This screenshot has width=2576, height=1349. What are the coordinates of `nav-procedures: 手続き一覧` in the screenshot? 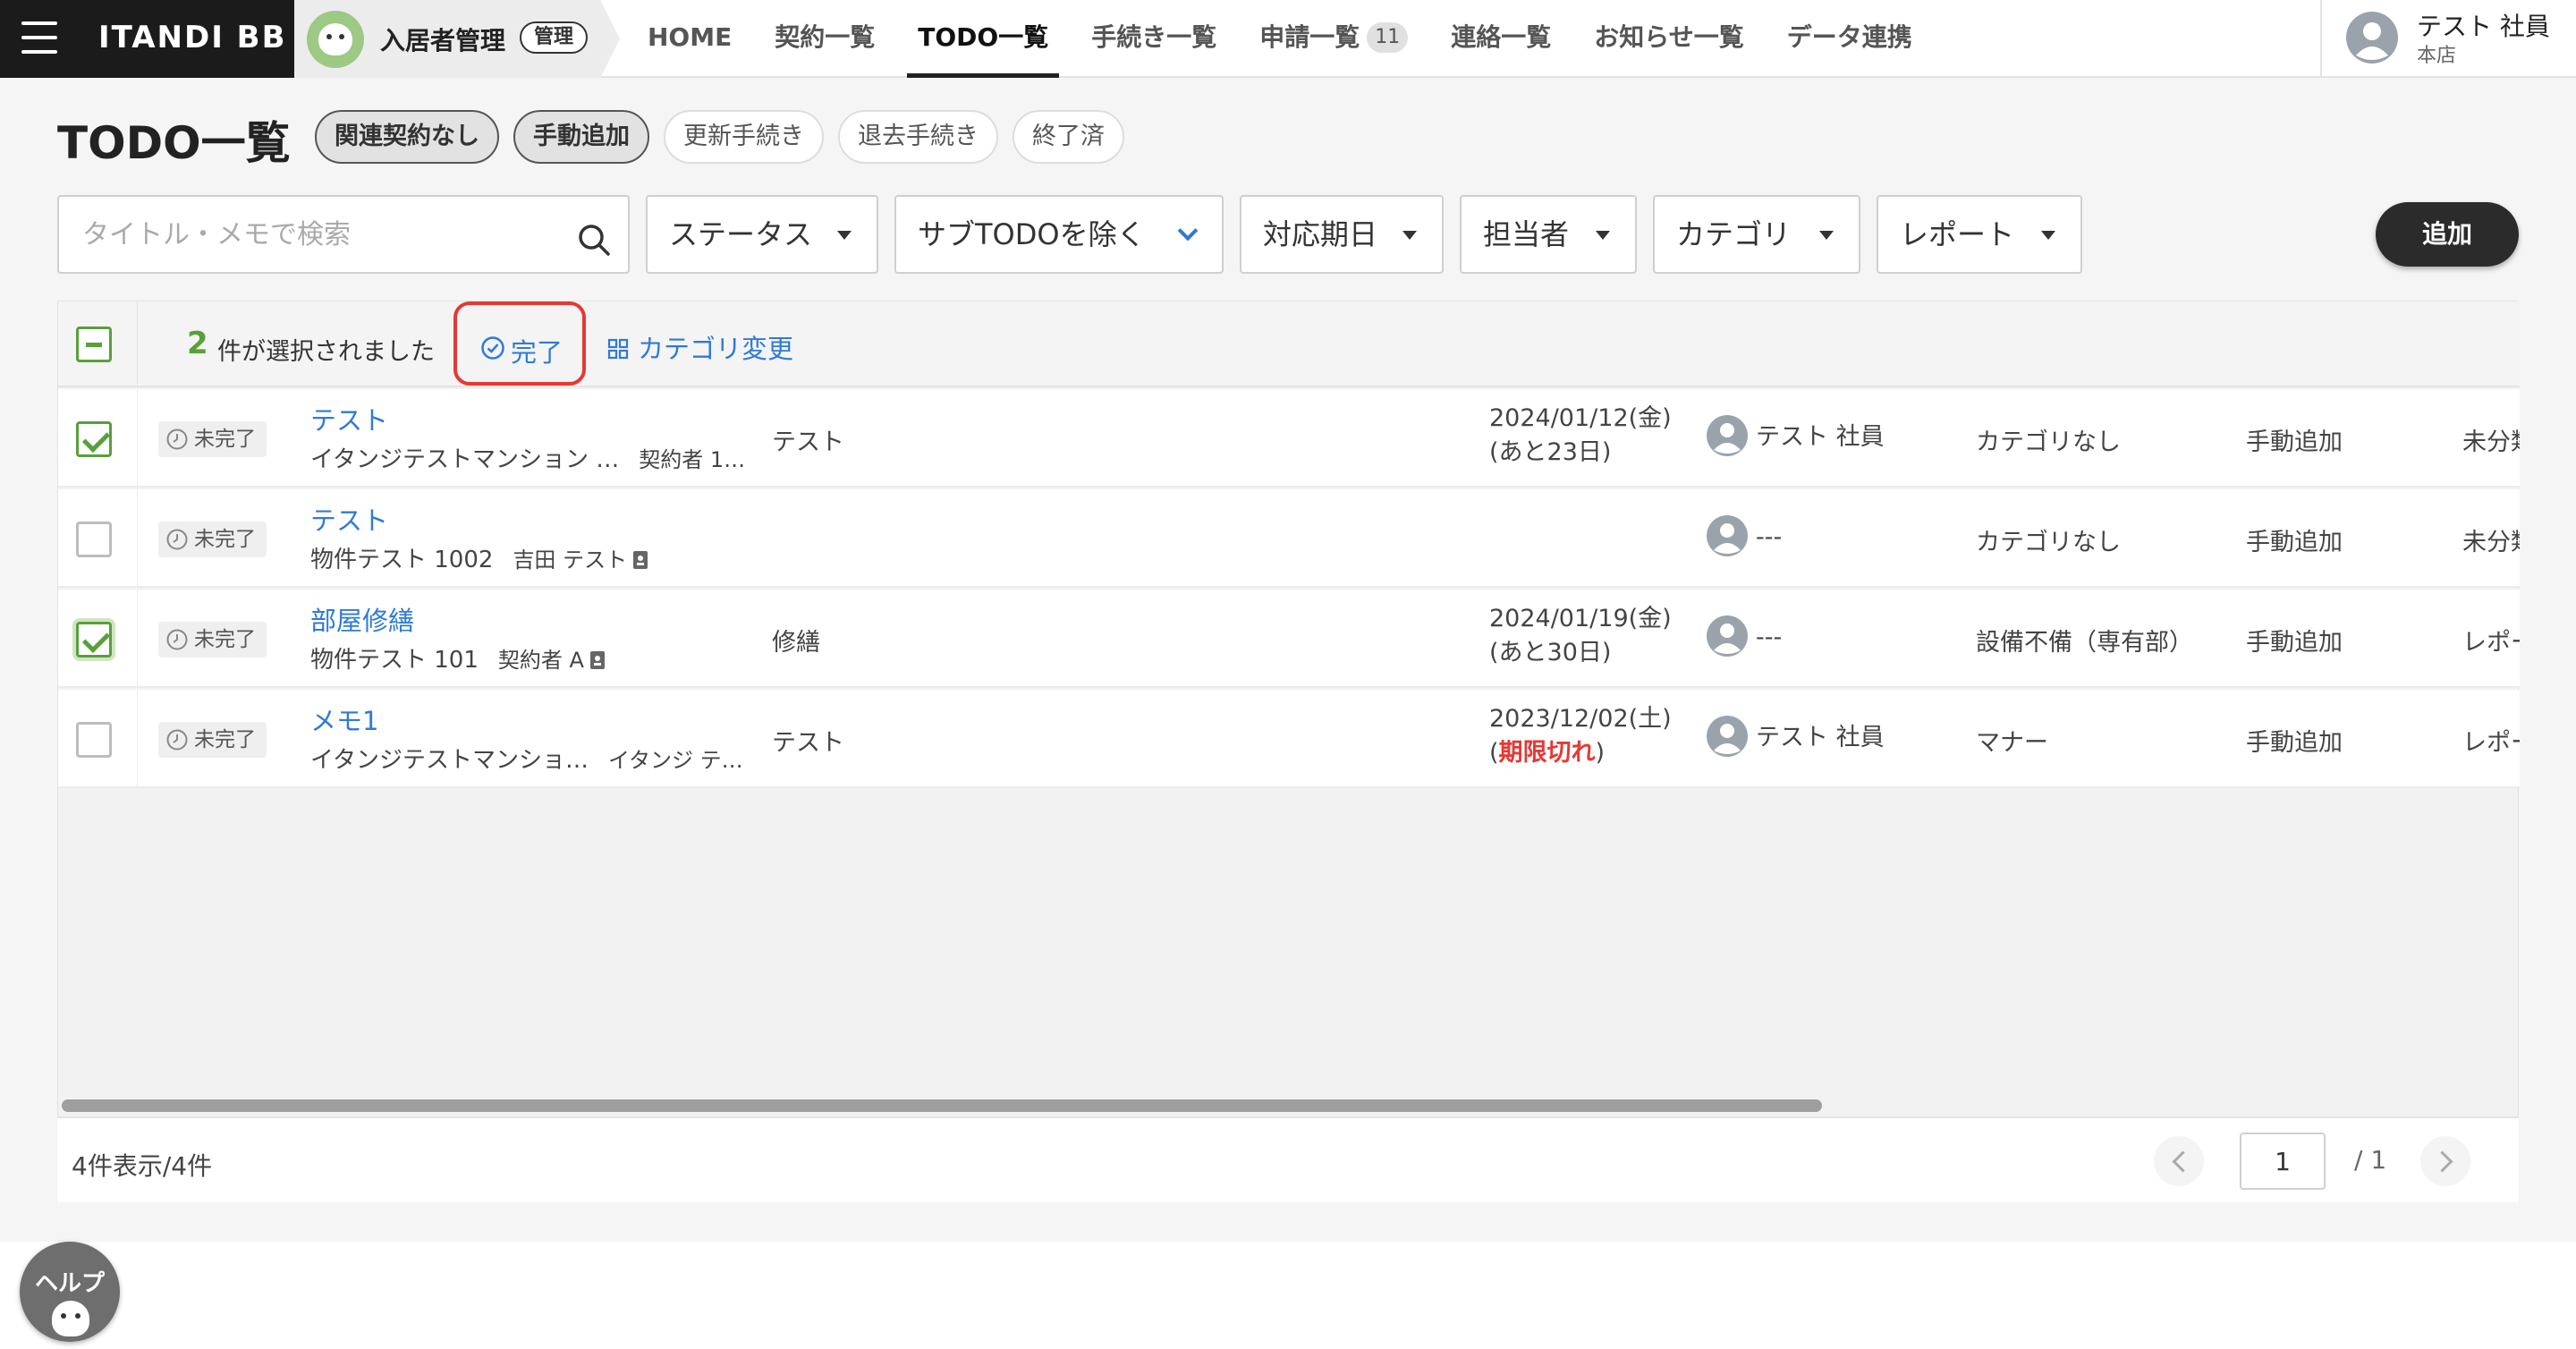 It's located at (1154, 39).